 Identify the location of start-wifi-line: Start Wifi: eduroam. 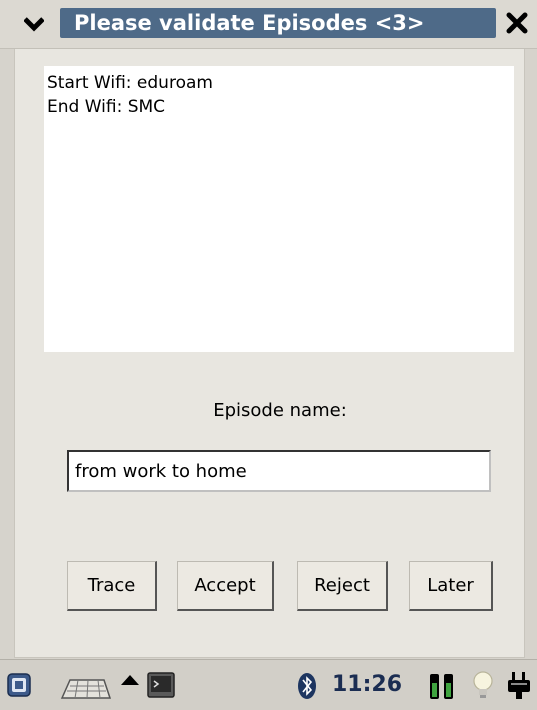
(130, 83).